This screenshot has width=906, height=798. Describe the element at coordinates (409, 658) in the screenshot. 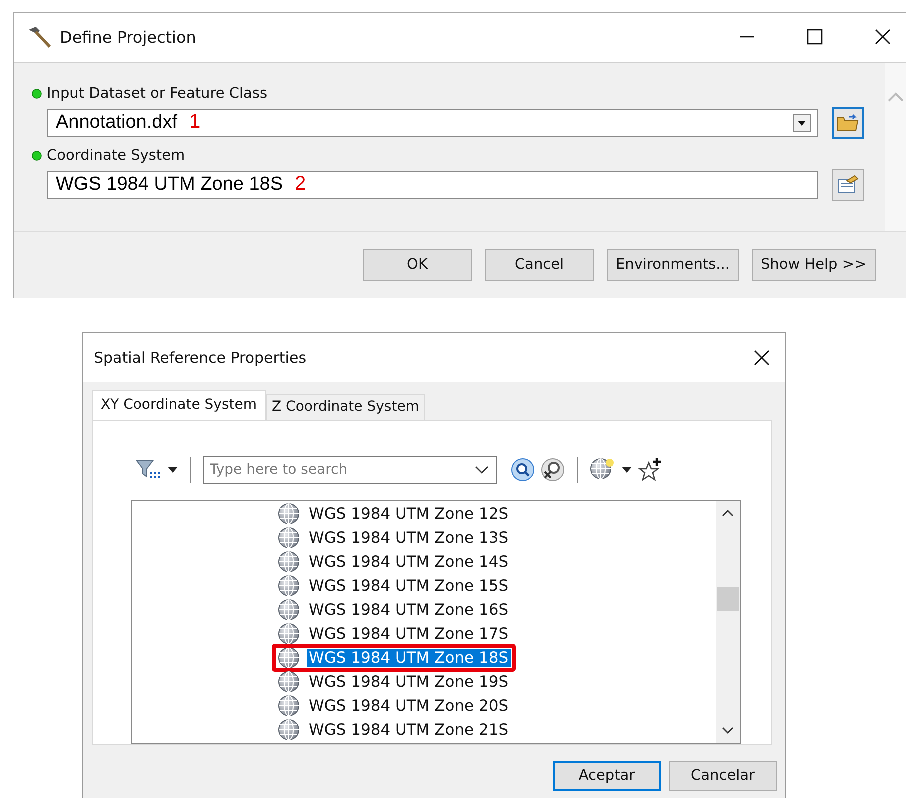

I see `list-item: WGS 1984 UTM Zone 18S` at that location.